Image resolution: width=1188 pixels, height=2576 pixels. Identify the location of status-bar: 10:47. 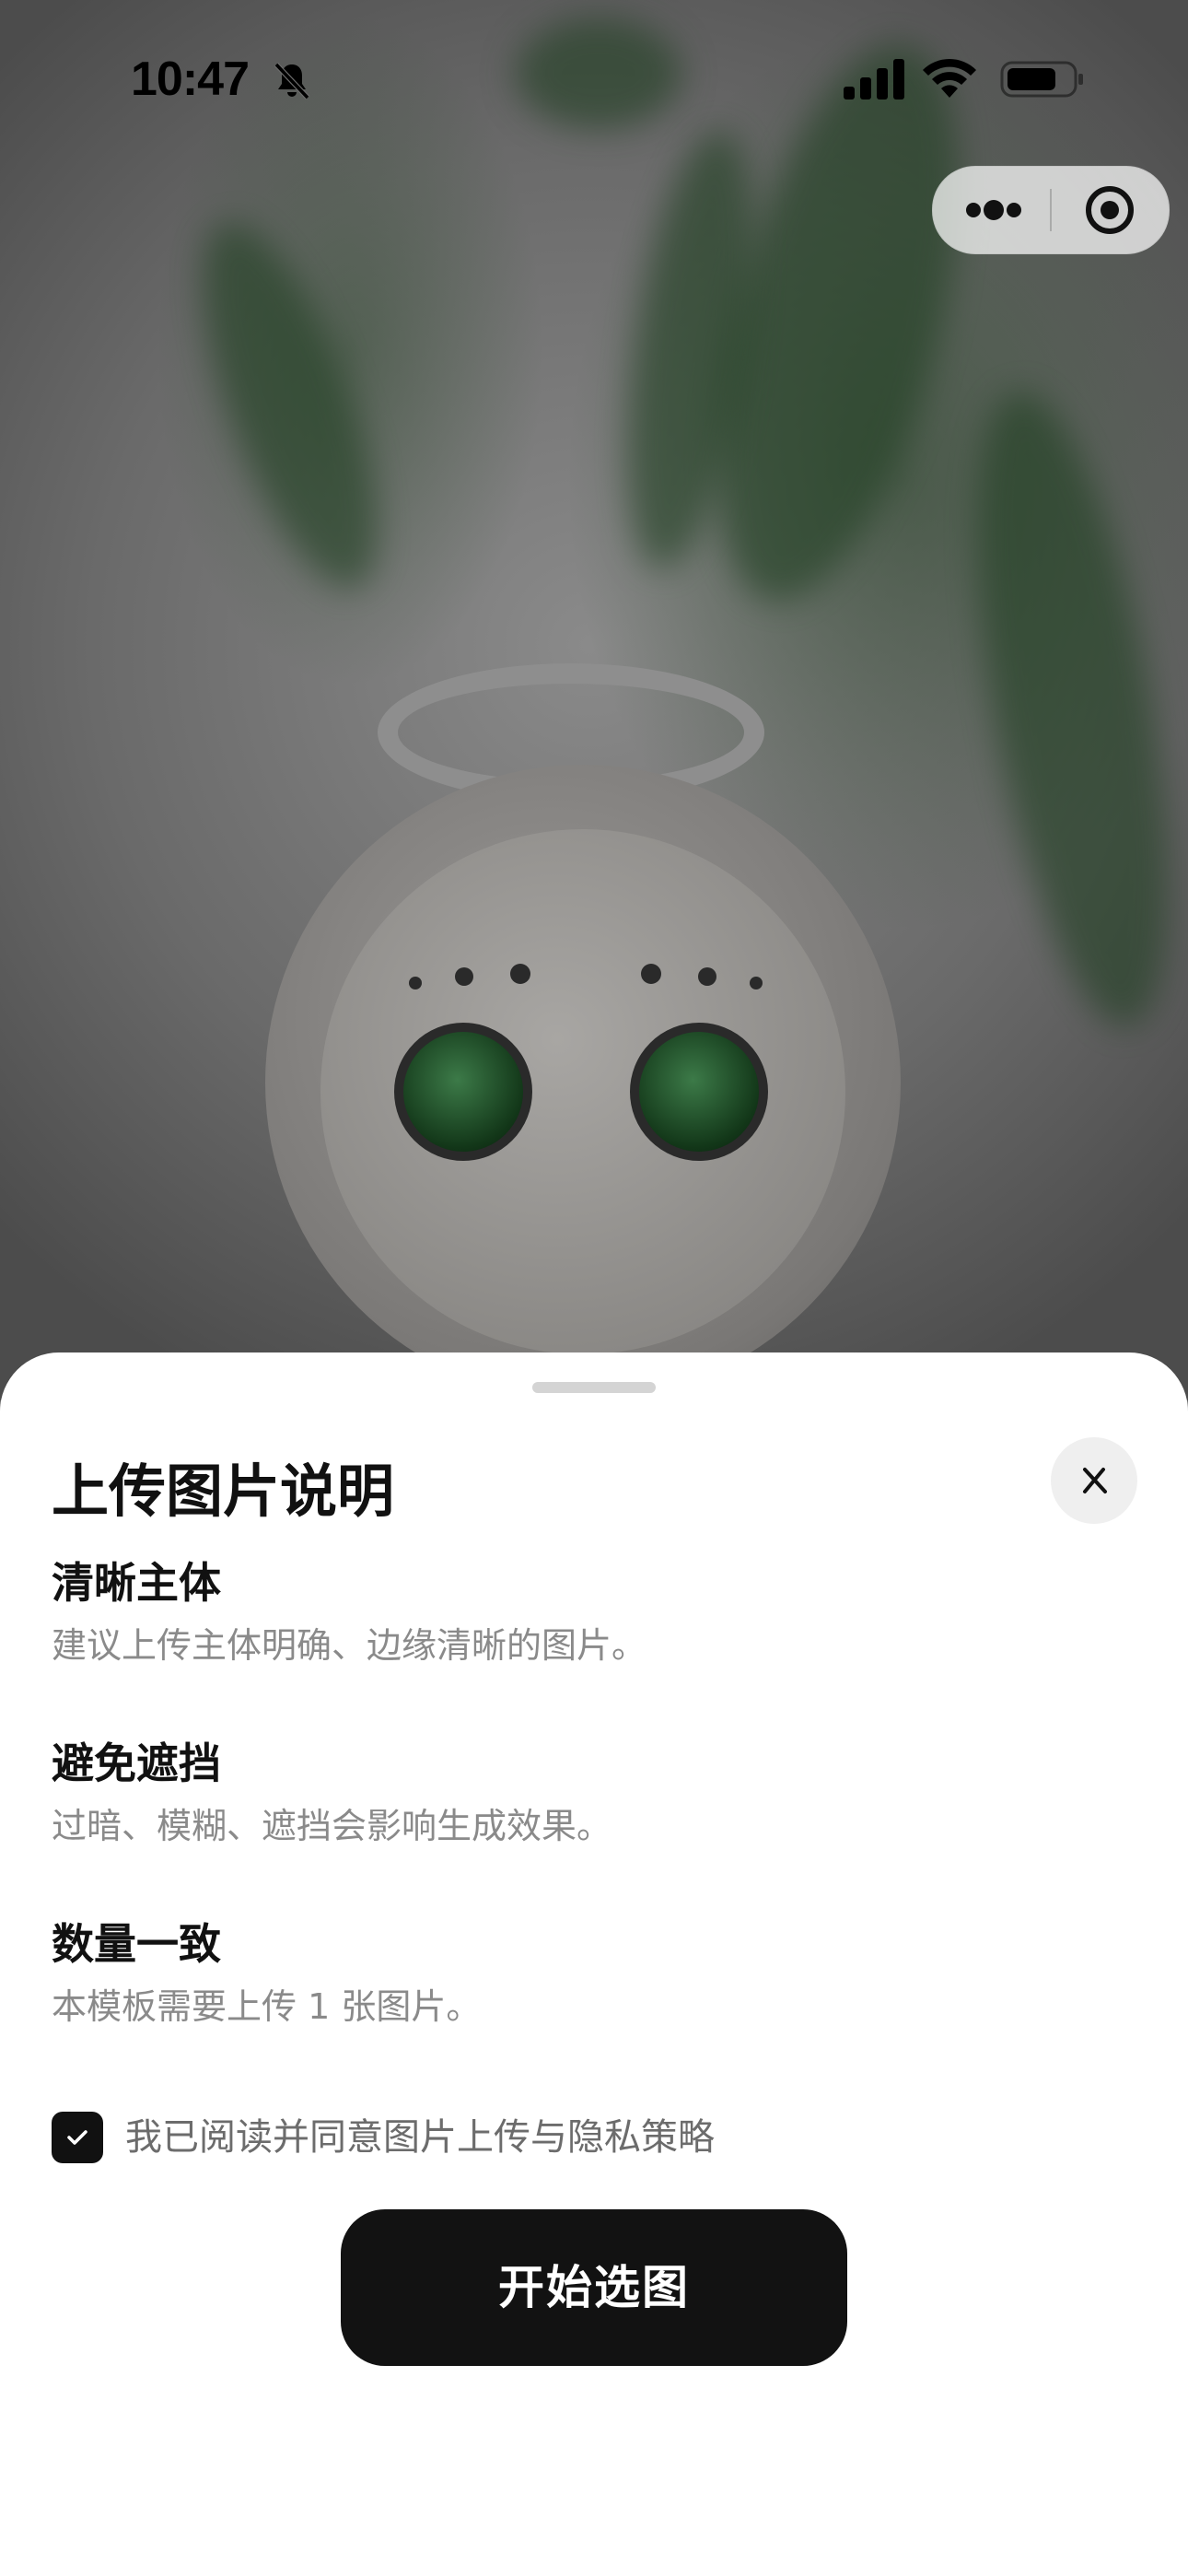
(594, 78).